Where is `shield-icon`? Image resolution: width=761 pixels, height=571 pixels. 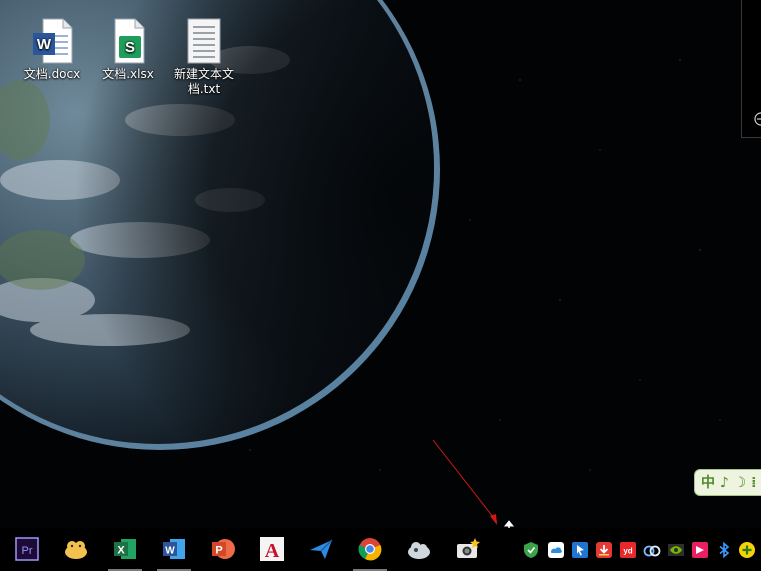
shield-icon is located at coordinates (531, 550).